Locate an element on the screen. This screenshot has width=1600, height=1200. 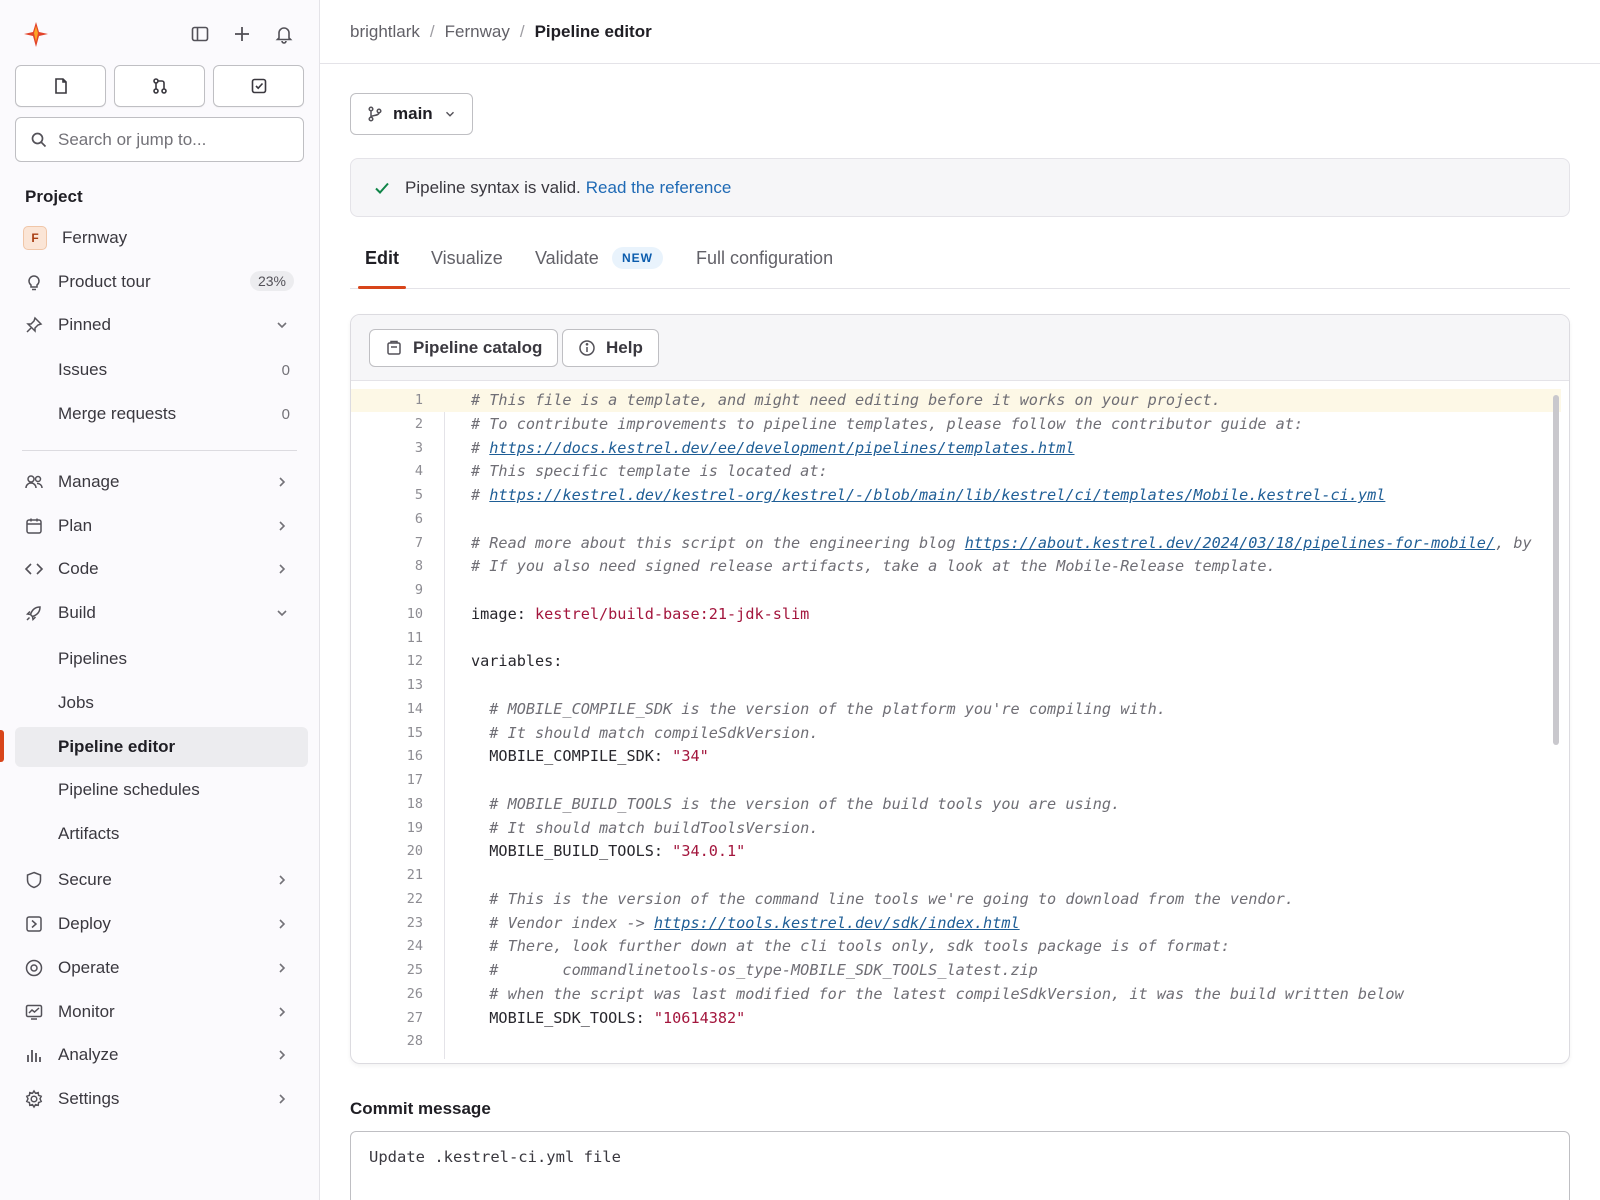
code-token: # It should match compileSdkVersion. is located at coordinates (645, 732).